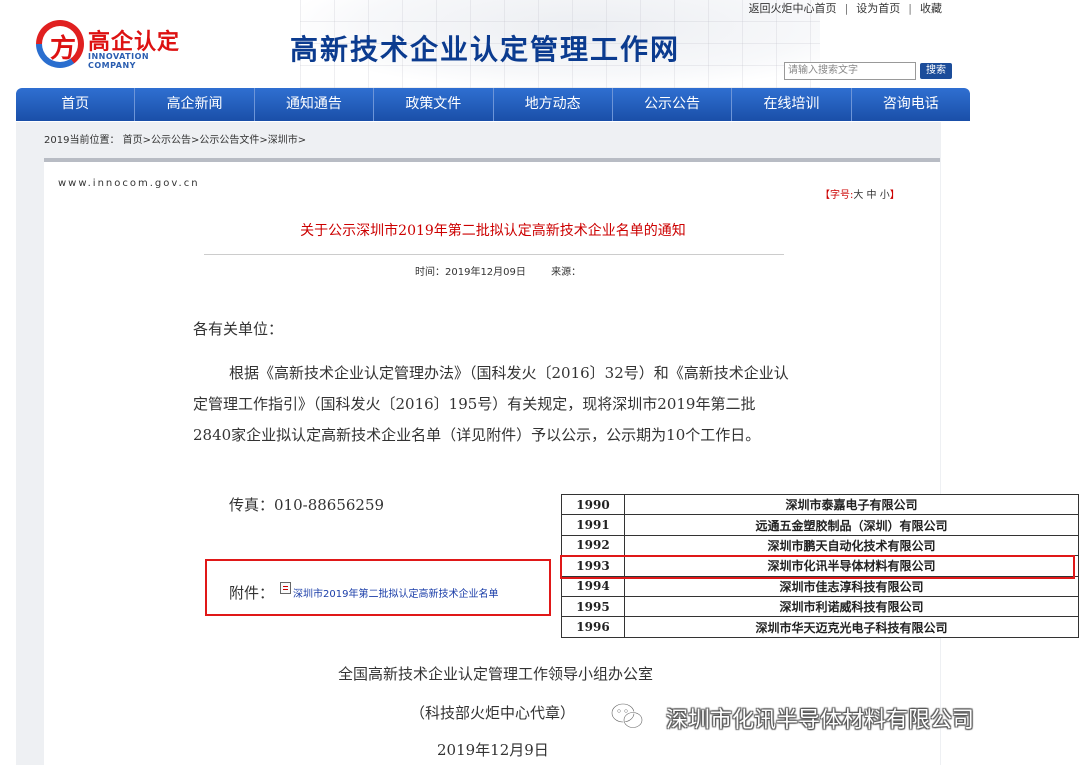 Image resolution: width=1080 pixels, height=769 pixels. Describe the element at coordinates (931, 8) in the screenshot. I see `link-favorite: 收藏` at that location.